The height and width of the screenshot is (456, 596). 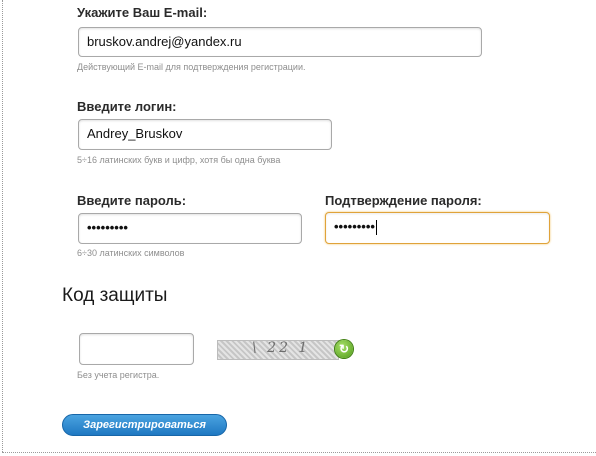 What do you see at coordinates (205, 134) in the screenshot?
I see `login-field: Andrey_Bruskov` at bounding box center [205, 134].